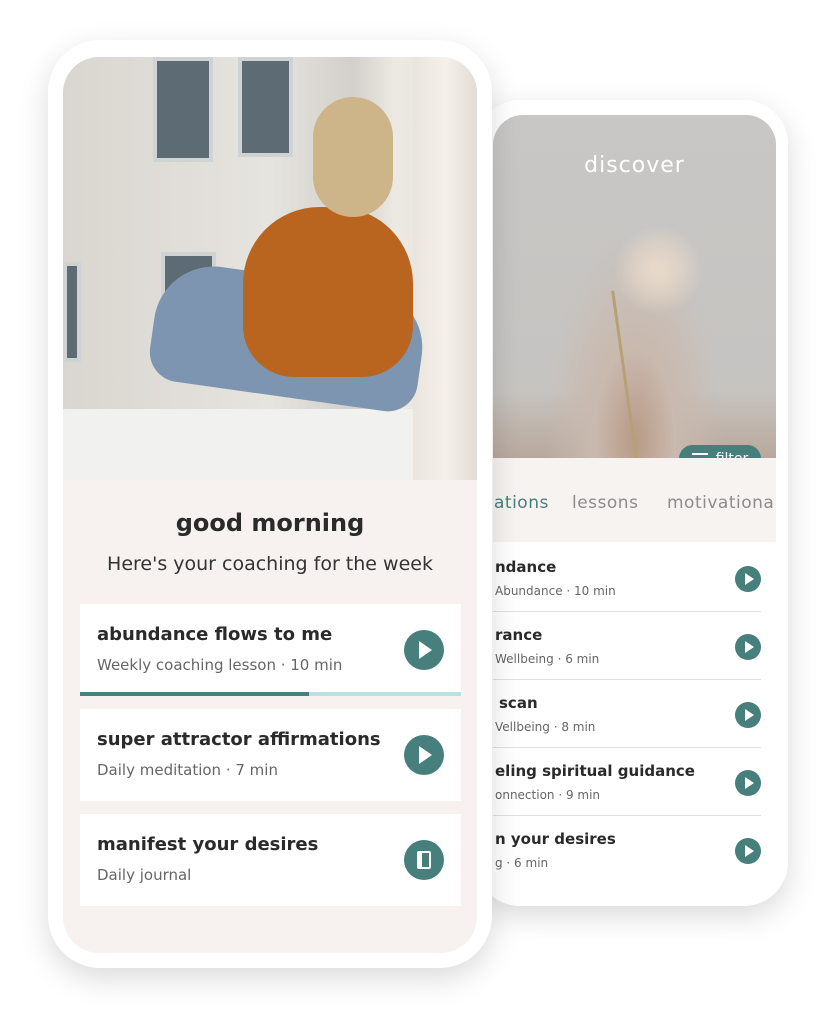 The width and height of the screenshot is (831, 1023). I want to click on greeting-heading: good morning, so click(270, 523).